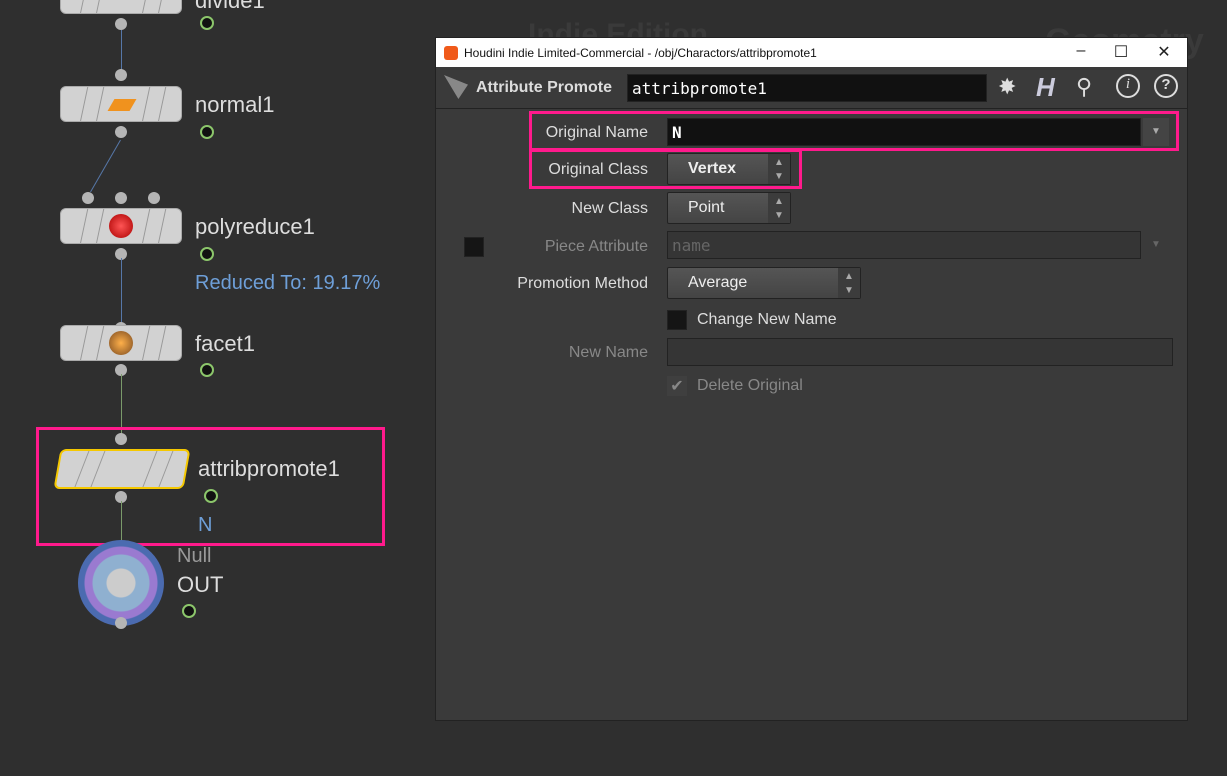  I want to click on promotion-method-label: Promotion Method, so click(582, 283).